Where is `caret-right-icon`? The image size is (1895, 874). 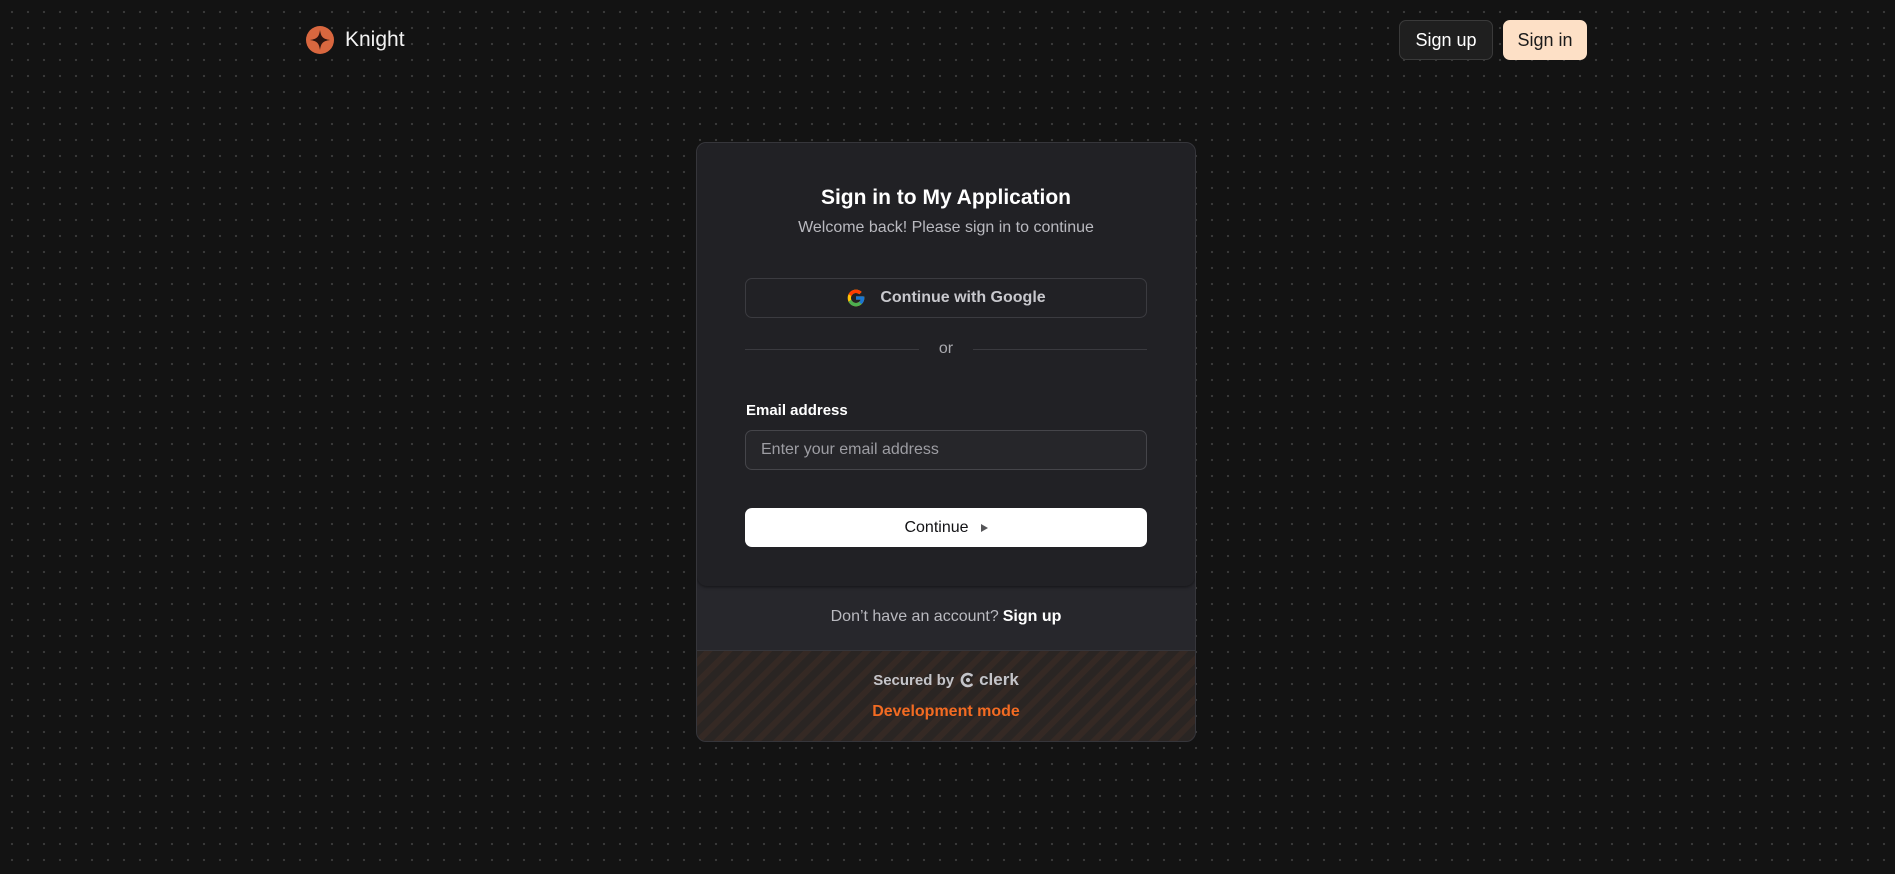
caret-right-icon is located at coordinates (984, 527).